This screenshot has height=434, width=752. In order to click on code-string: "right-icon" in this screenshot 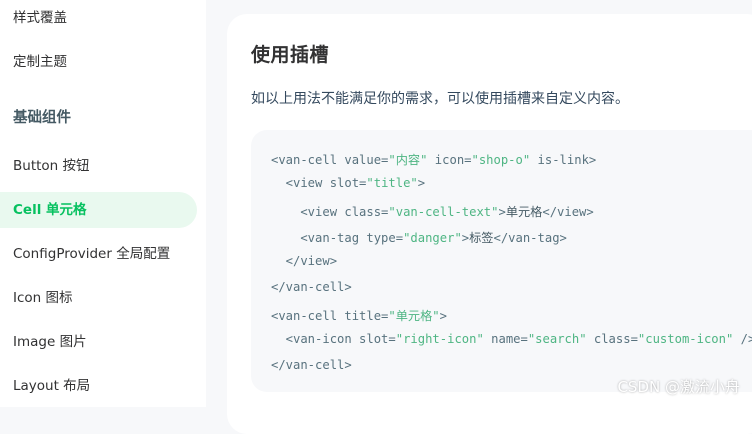, I will do `click(439, 339)`.